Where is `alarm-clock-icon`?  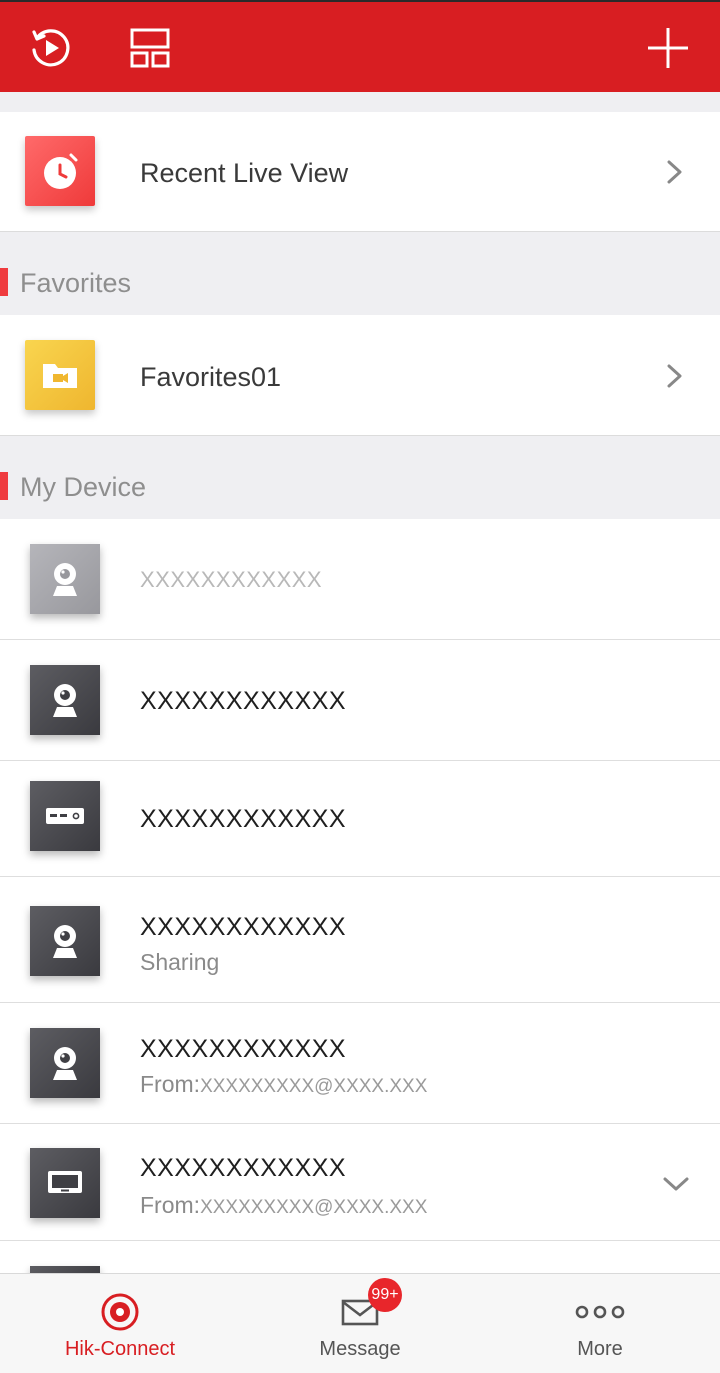 alarm-clock-icon is located at coordinates (60, 171).